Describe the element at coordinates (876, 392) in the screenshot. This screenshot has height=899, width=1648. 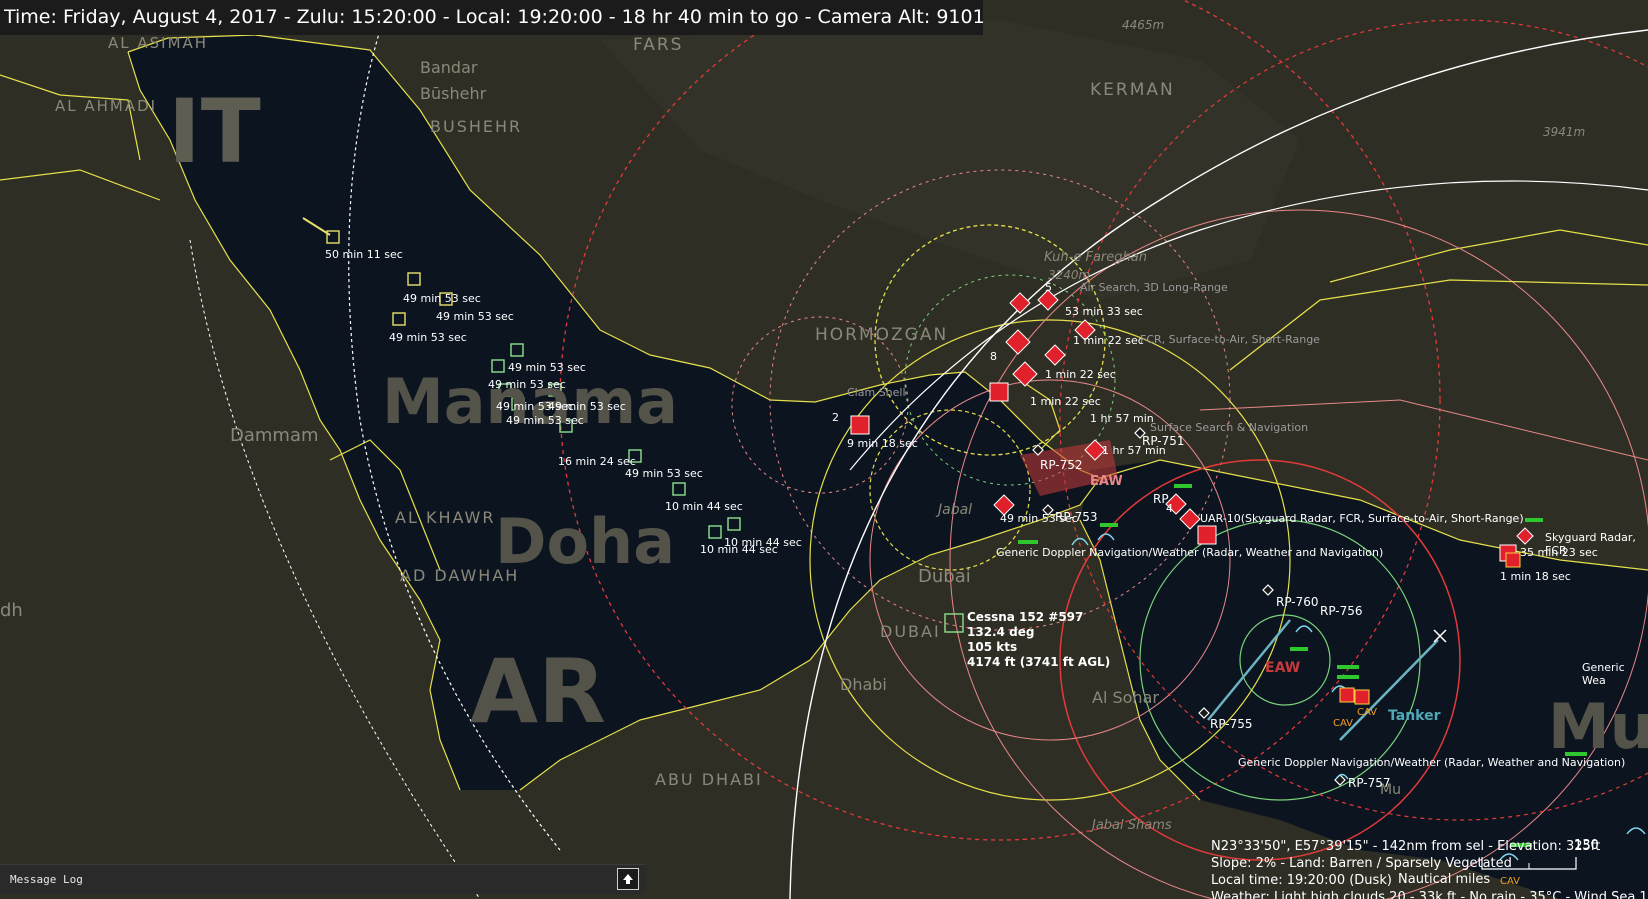
I see `radar-label: Clam Shell` at that location.